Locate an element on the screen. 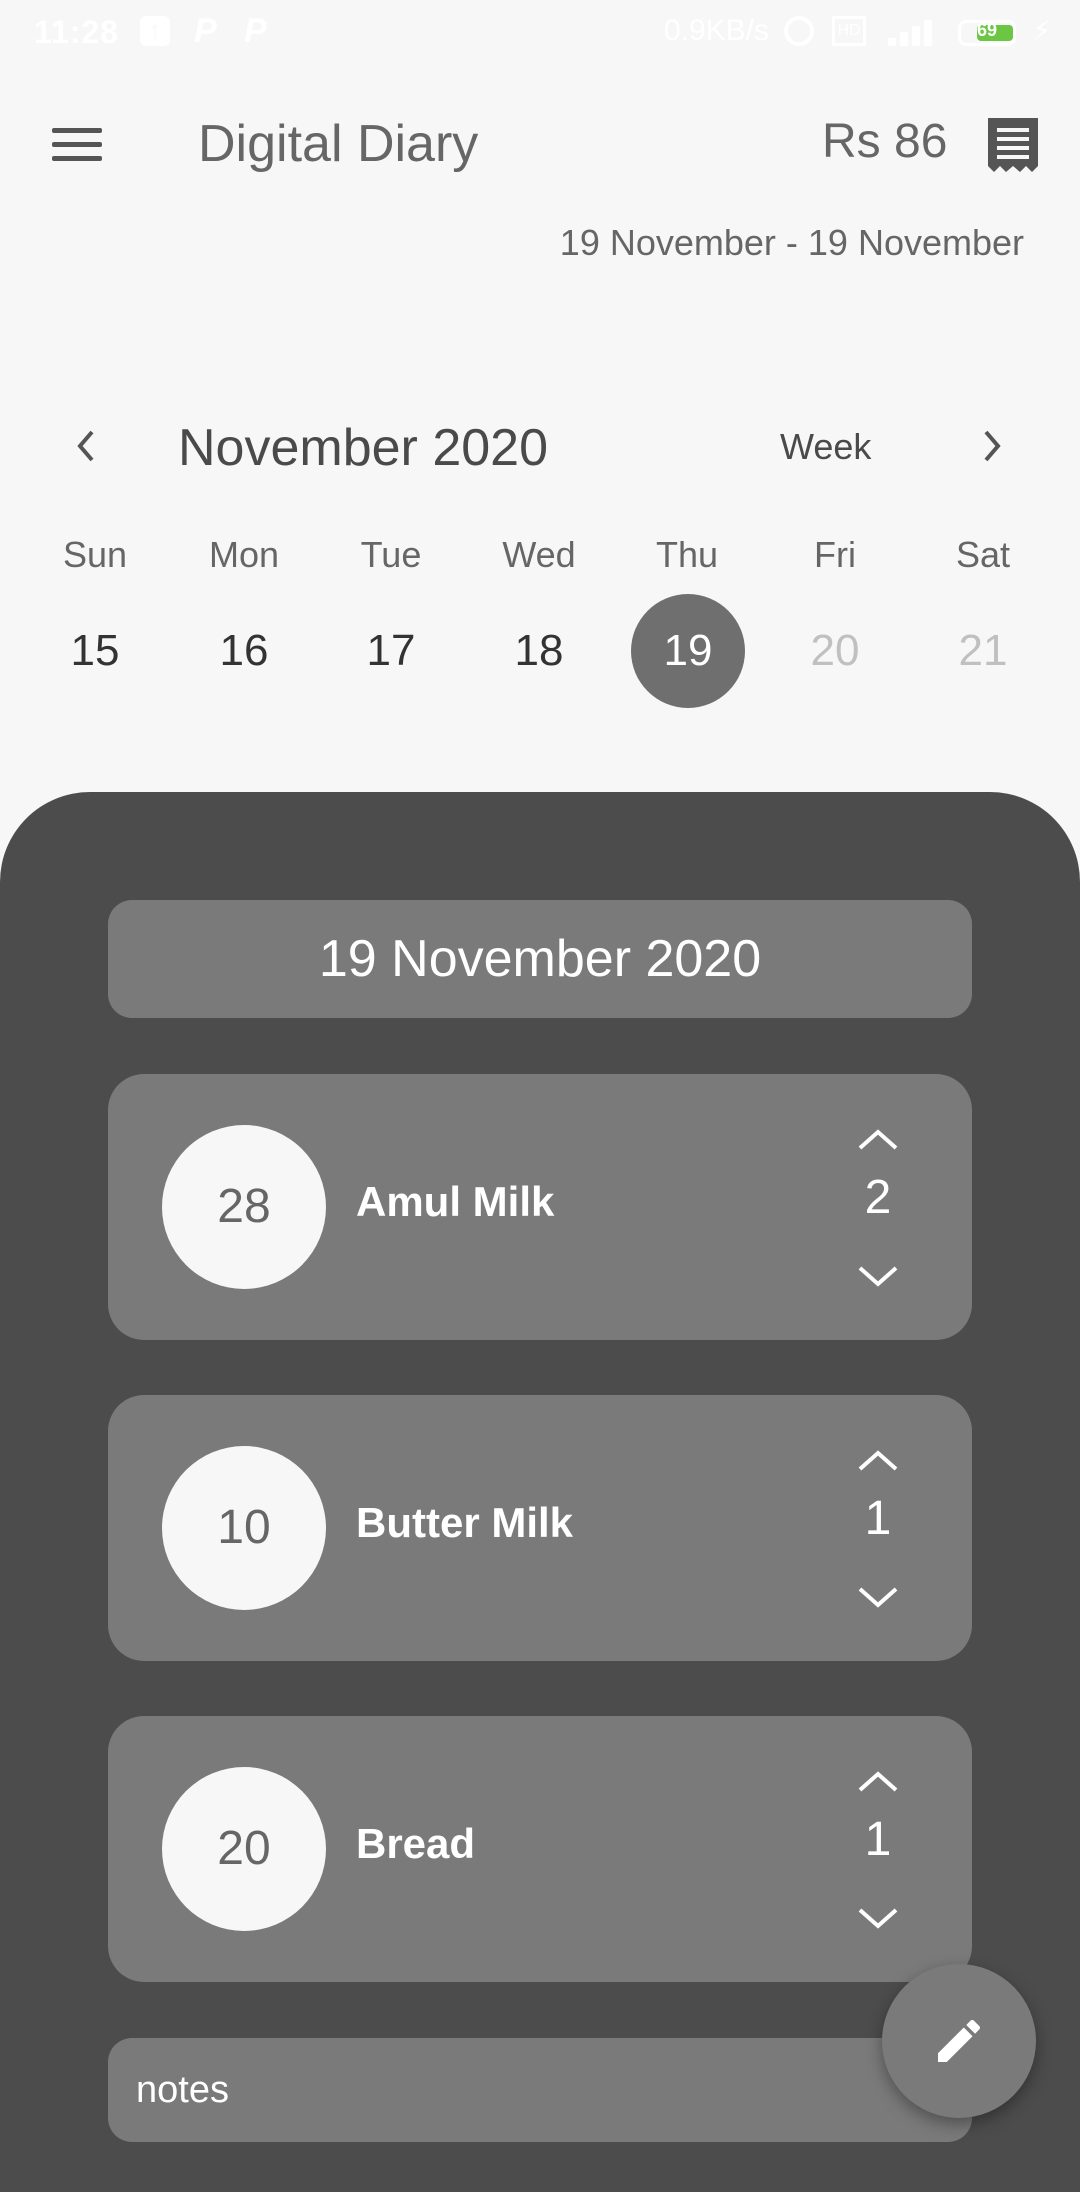 The width and height of the screenshot is (1080, 2192). calendar-day: 18 is located at coordinates (539, 651).